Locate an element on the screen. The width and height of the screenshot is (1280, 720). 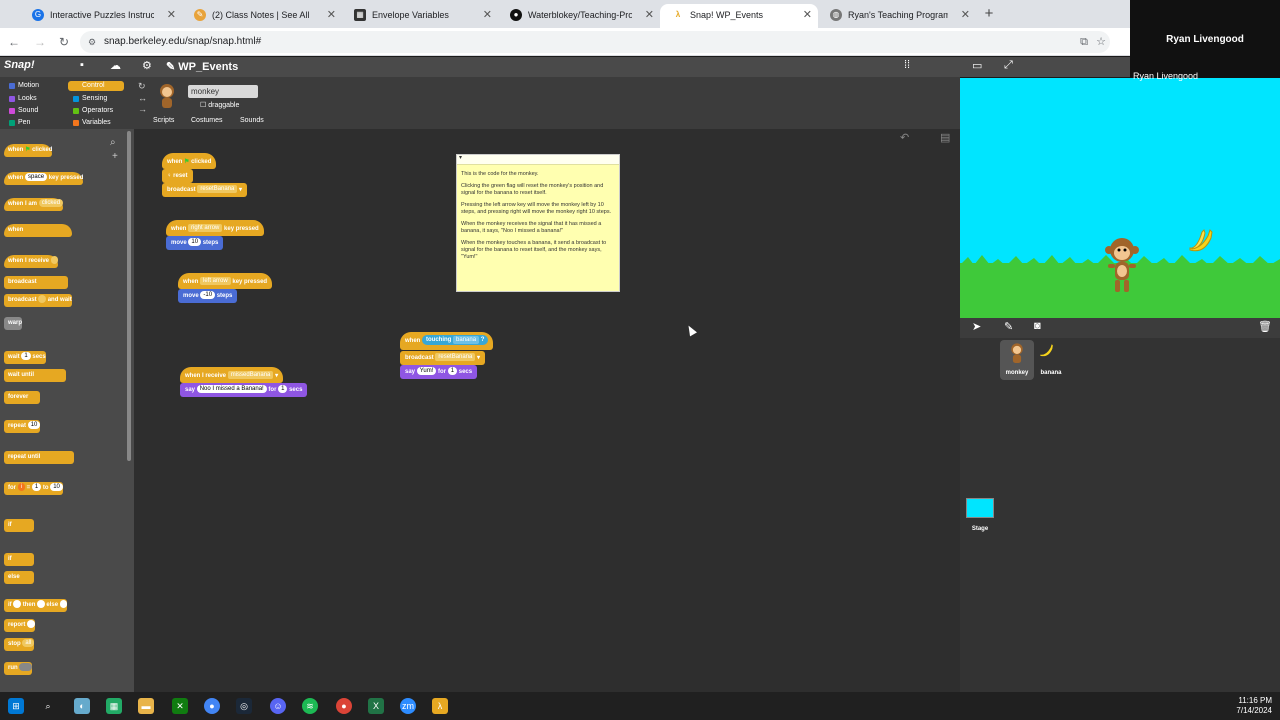
steam-icon: ◎ is located at coordinates (244, 706).